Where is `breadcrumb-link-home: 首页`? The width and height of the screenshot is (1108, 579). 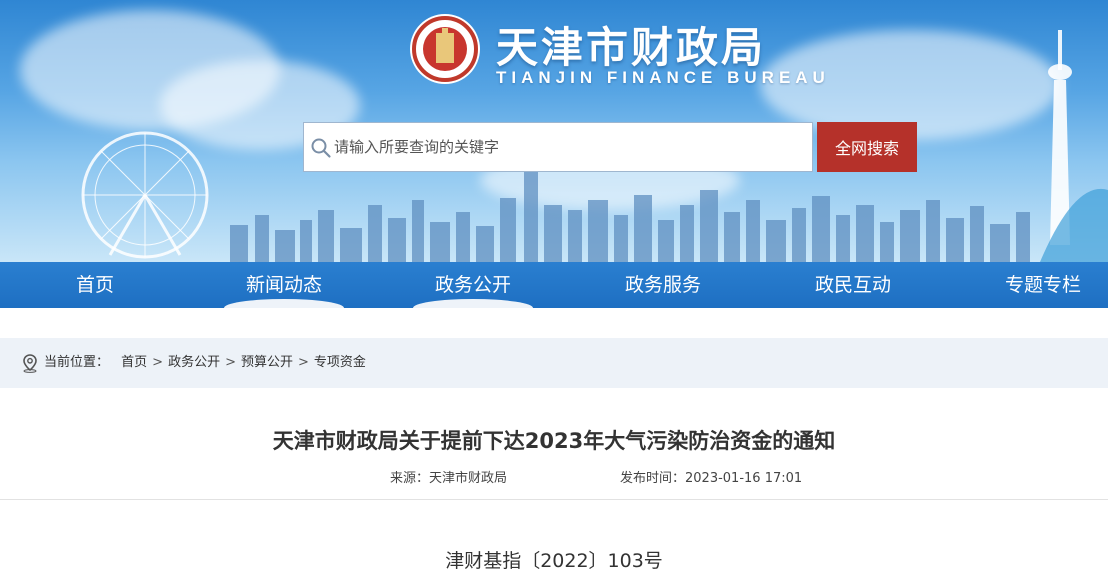
breadcrumb-link-home: 首页 is located at coordinates (134, 362).